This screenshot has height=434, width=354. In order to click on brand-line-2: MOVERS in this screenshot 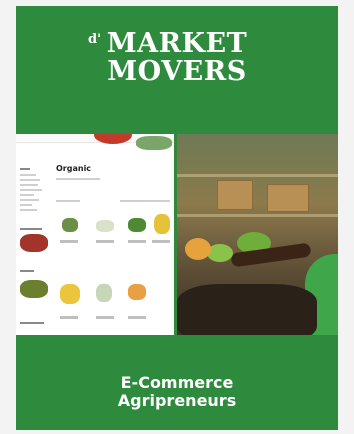, I will do `click(177, 71)`.